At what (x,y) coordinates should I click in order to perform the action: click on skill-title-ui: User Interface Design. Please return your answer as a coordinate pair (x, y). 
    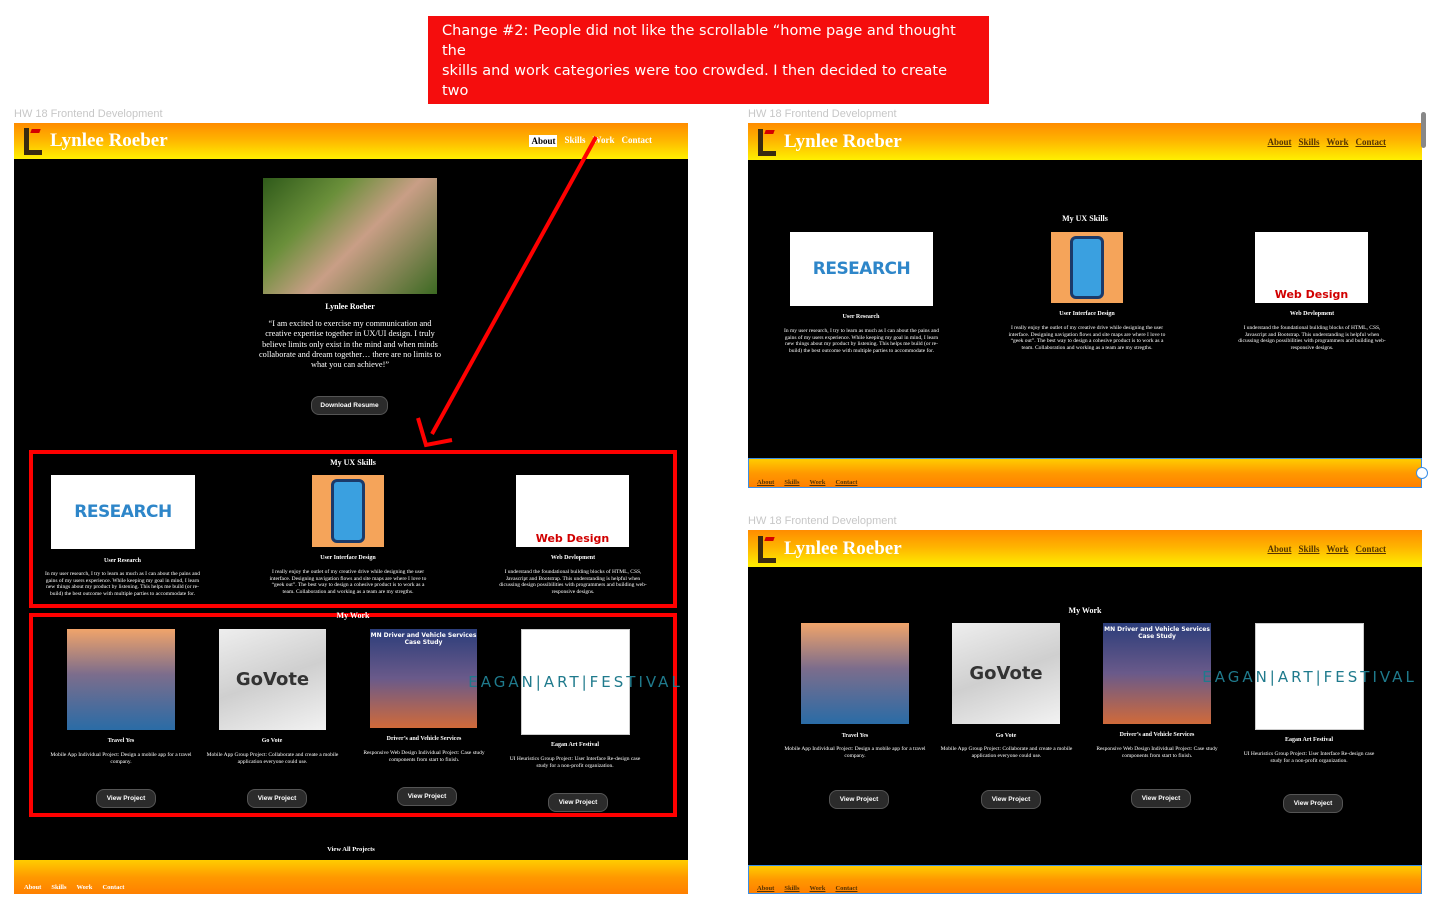
    Looking at the image, I should click on (1087, 314).